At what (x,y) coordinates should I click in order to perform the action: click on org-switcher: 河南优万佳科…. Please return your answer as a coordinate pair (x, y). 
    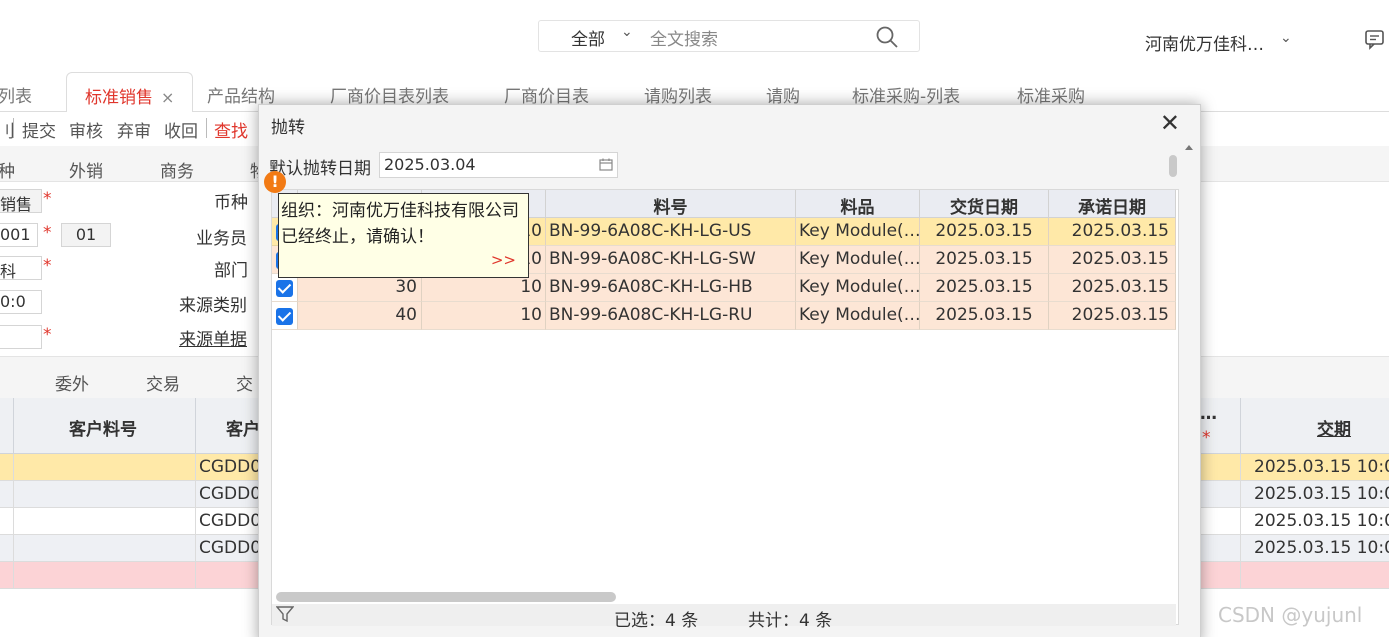
    Looking at the image, I should click on (1204, 42).